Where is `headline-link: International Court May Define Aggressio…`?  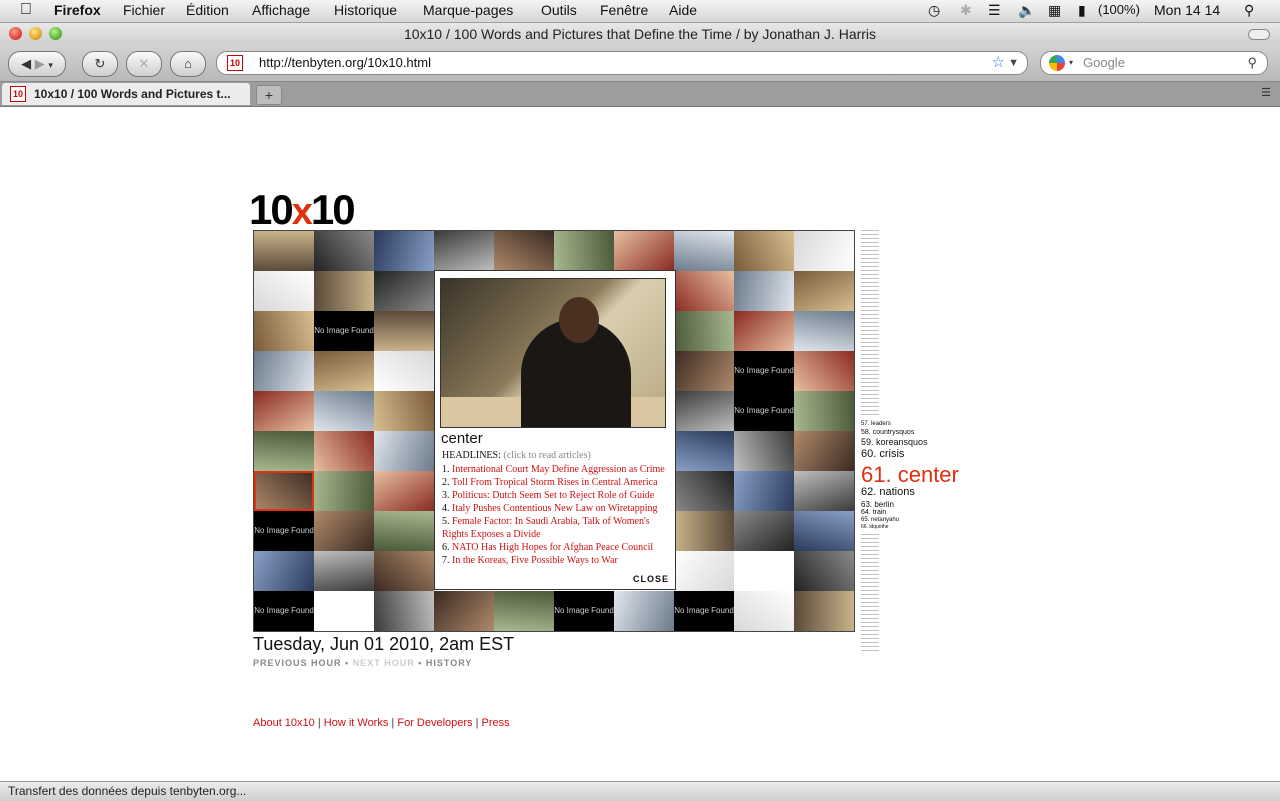 headline-link: International Court May Define Aggressio… is located at coordinates (558, 469).